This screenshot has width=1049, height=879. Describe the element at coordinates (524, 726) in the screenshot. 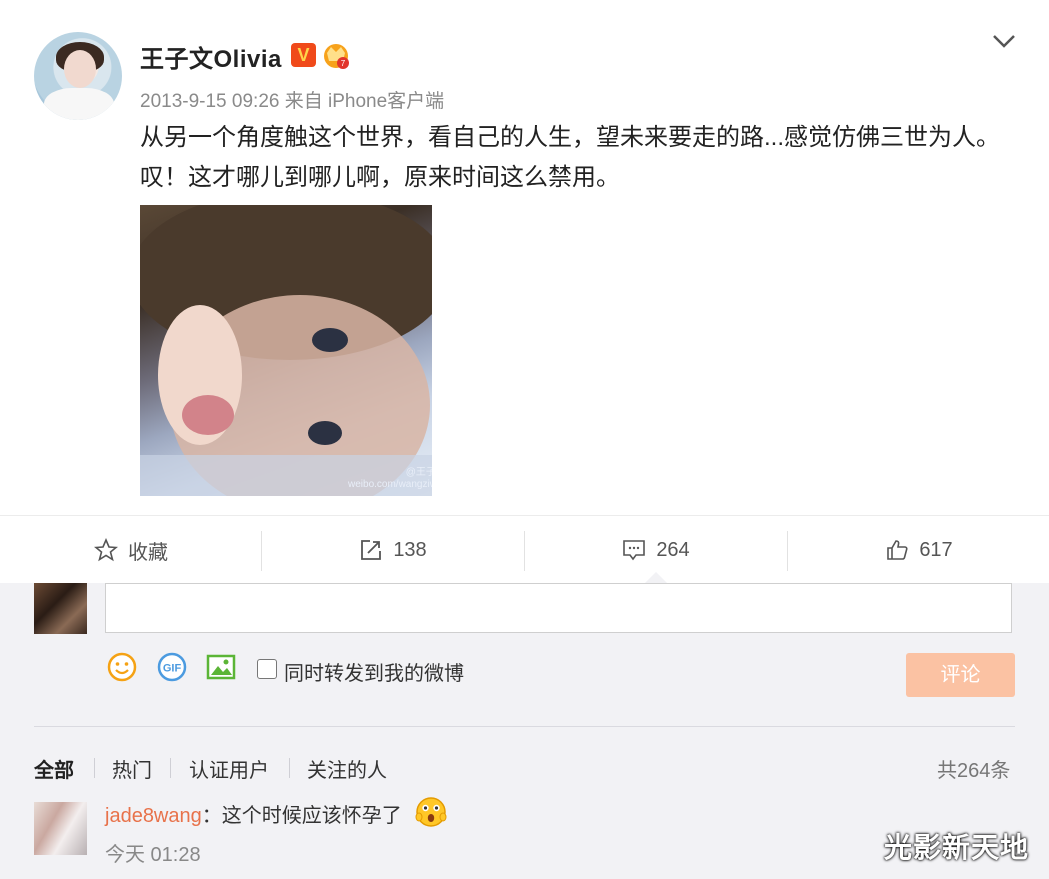

I see `divider` at that location.